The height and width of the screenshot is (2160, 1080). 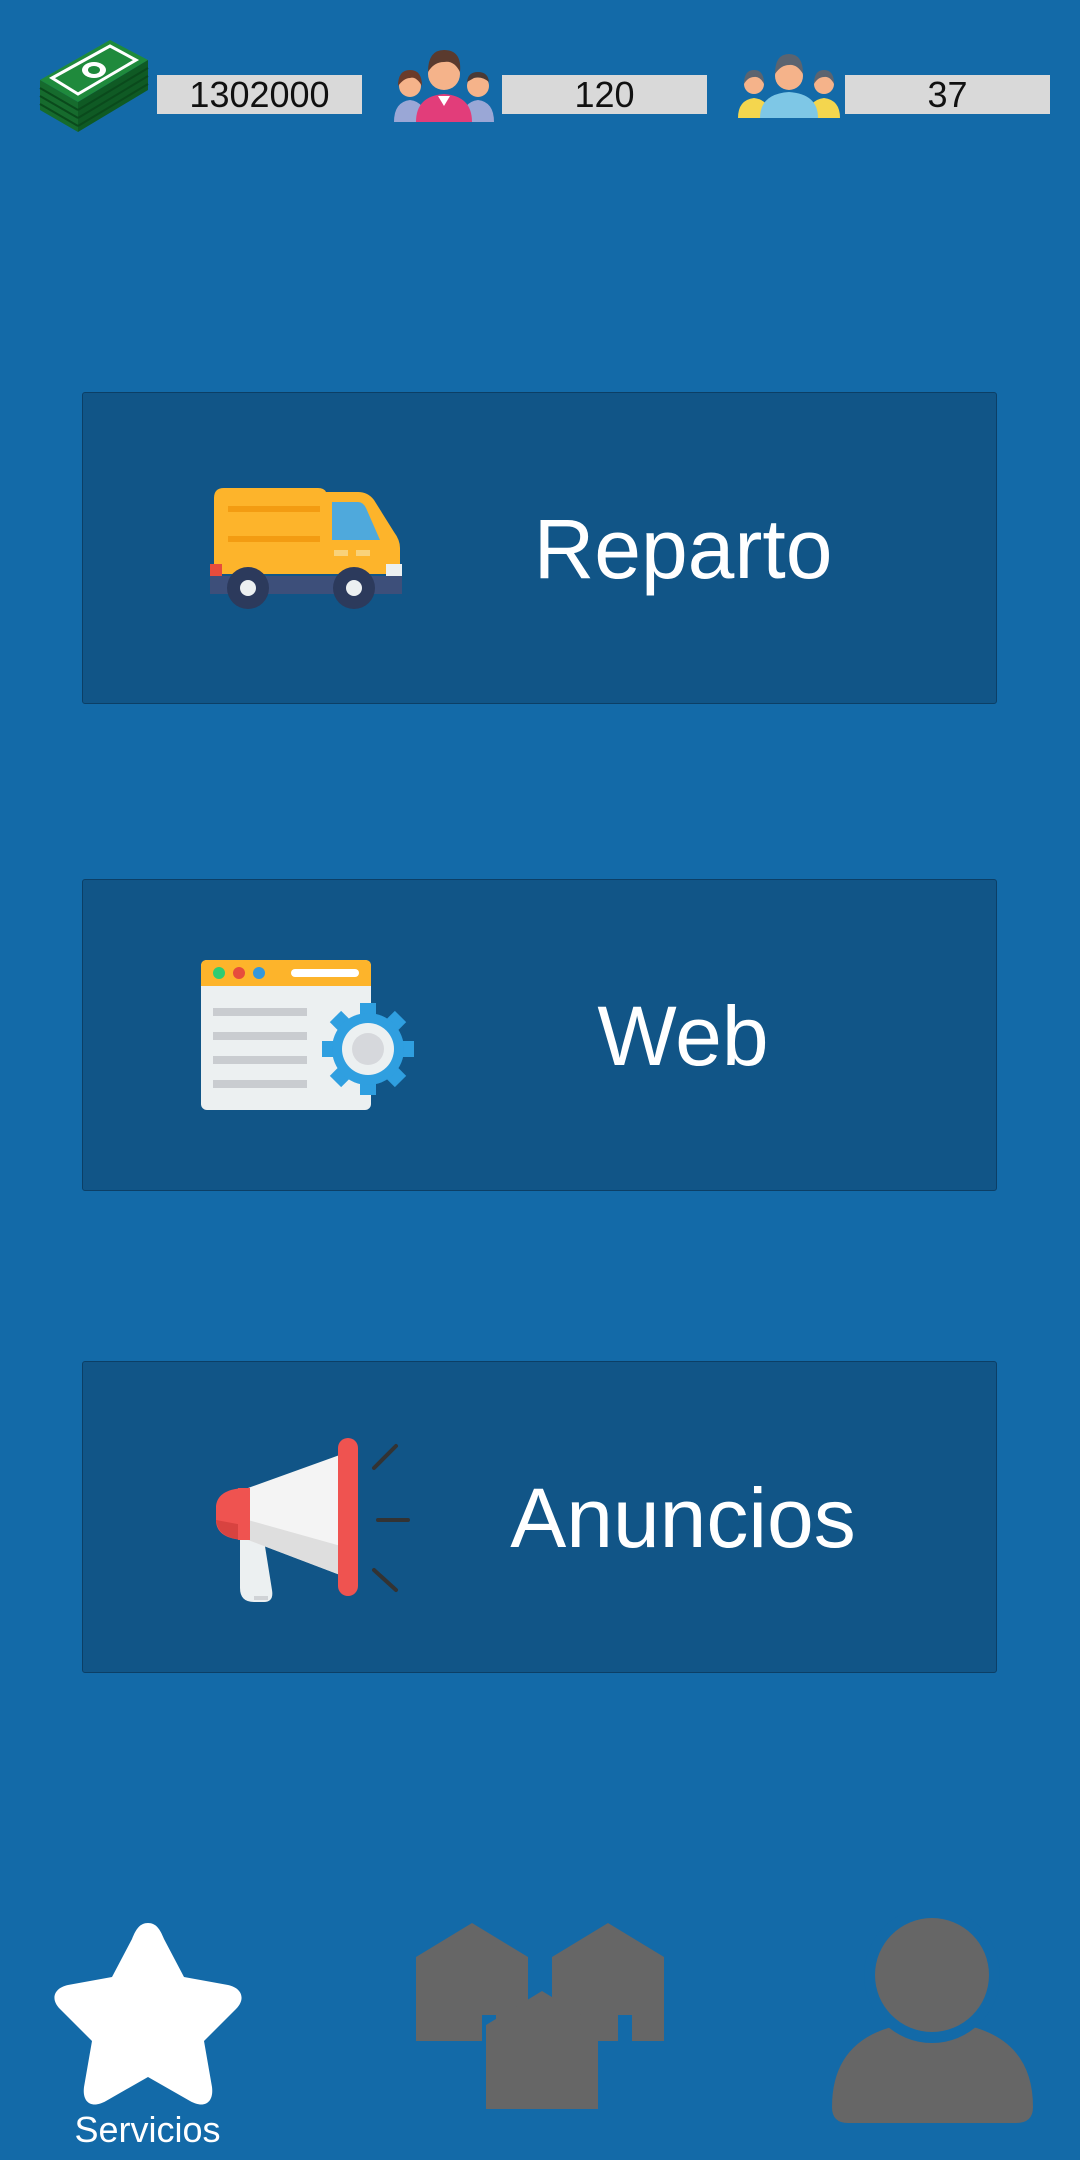 What do you see at coordinates (604, 95) in the screenshot?
I see `employees-value: 120` at bounding box center [604, 95].